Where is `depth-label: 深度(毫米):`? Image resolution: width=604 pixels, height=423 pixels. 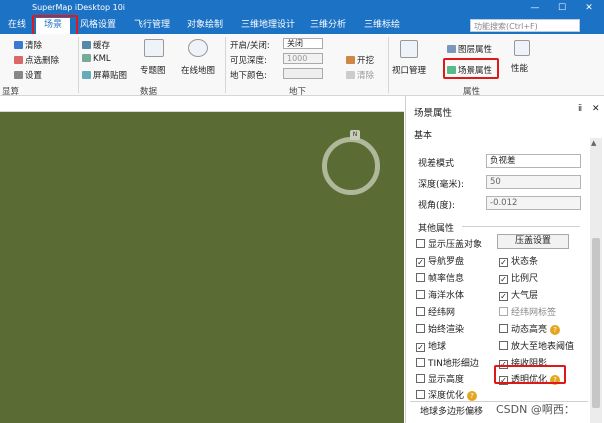 depth-label: 深度(毫米): is located at coordinates (441, 185).